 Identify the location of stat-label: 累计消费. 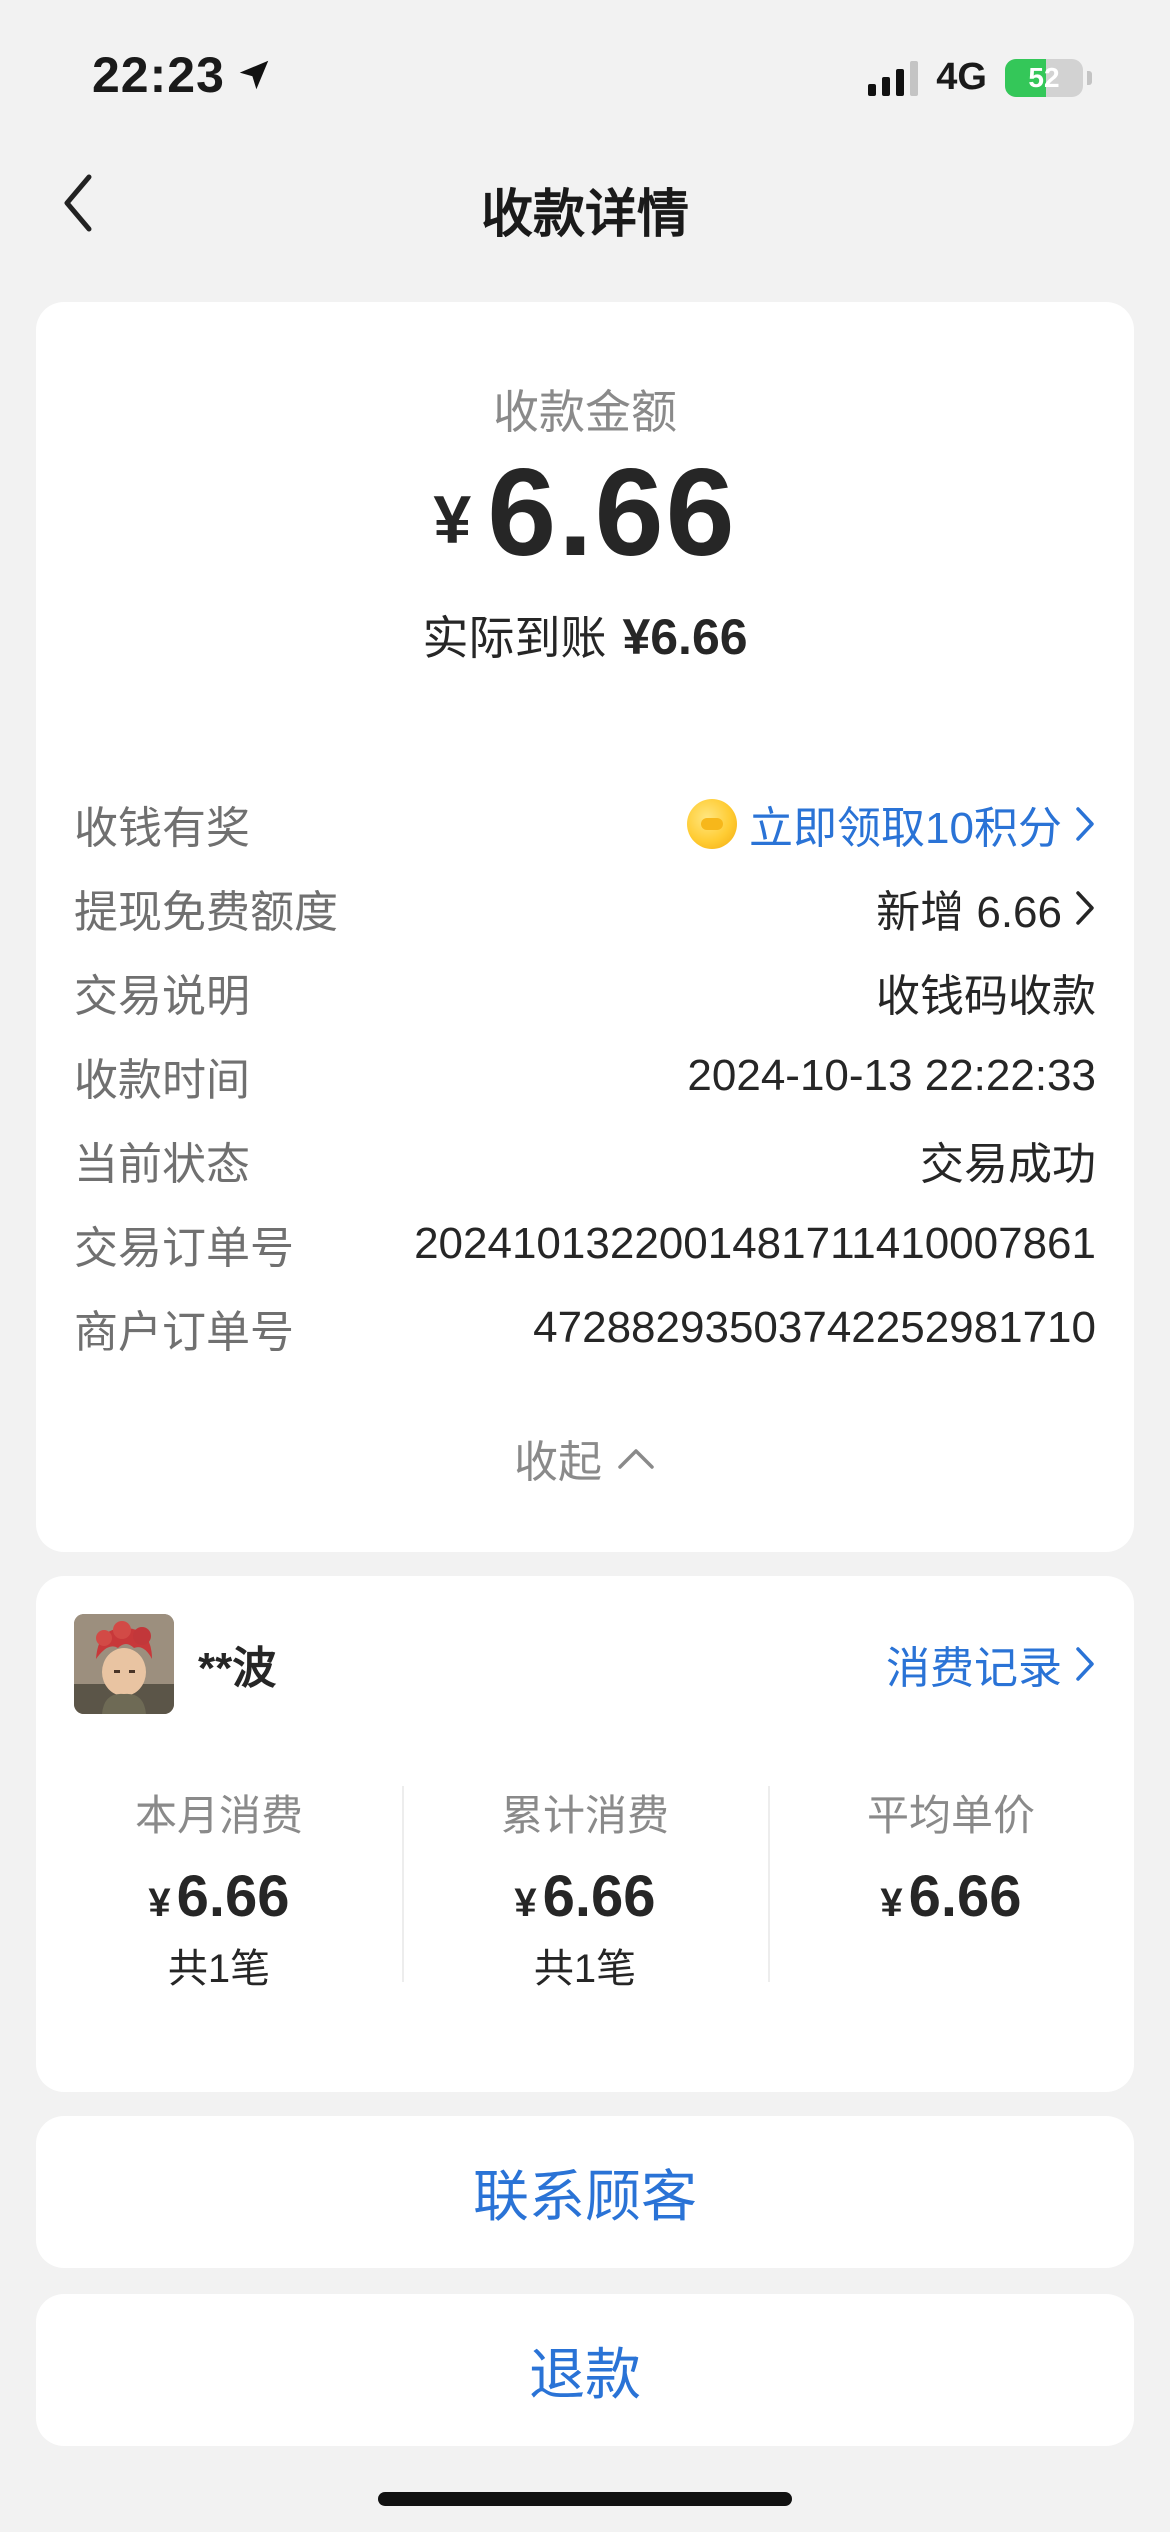
(584, 1815).